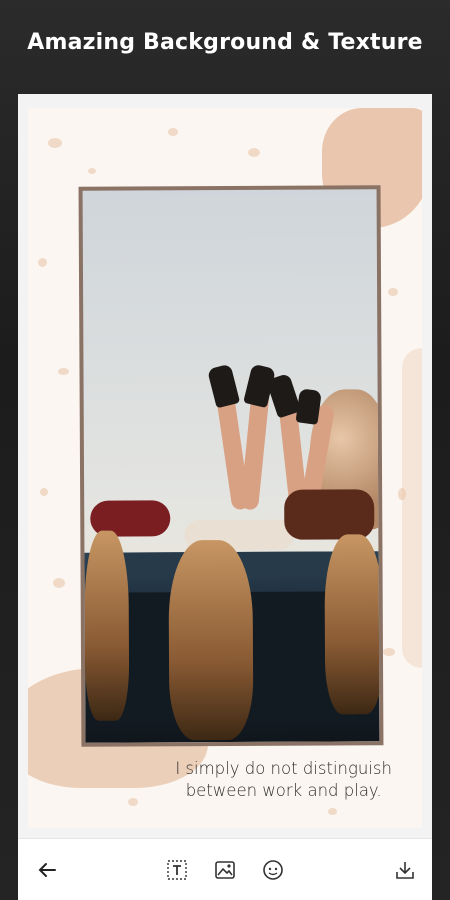 The width and height of the screenshot is (450, 900). I want to click on sticker-icon, so click(273, 870).